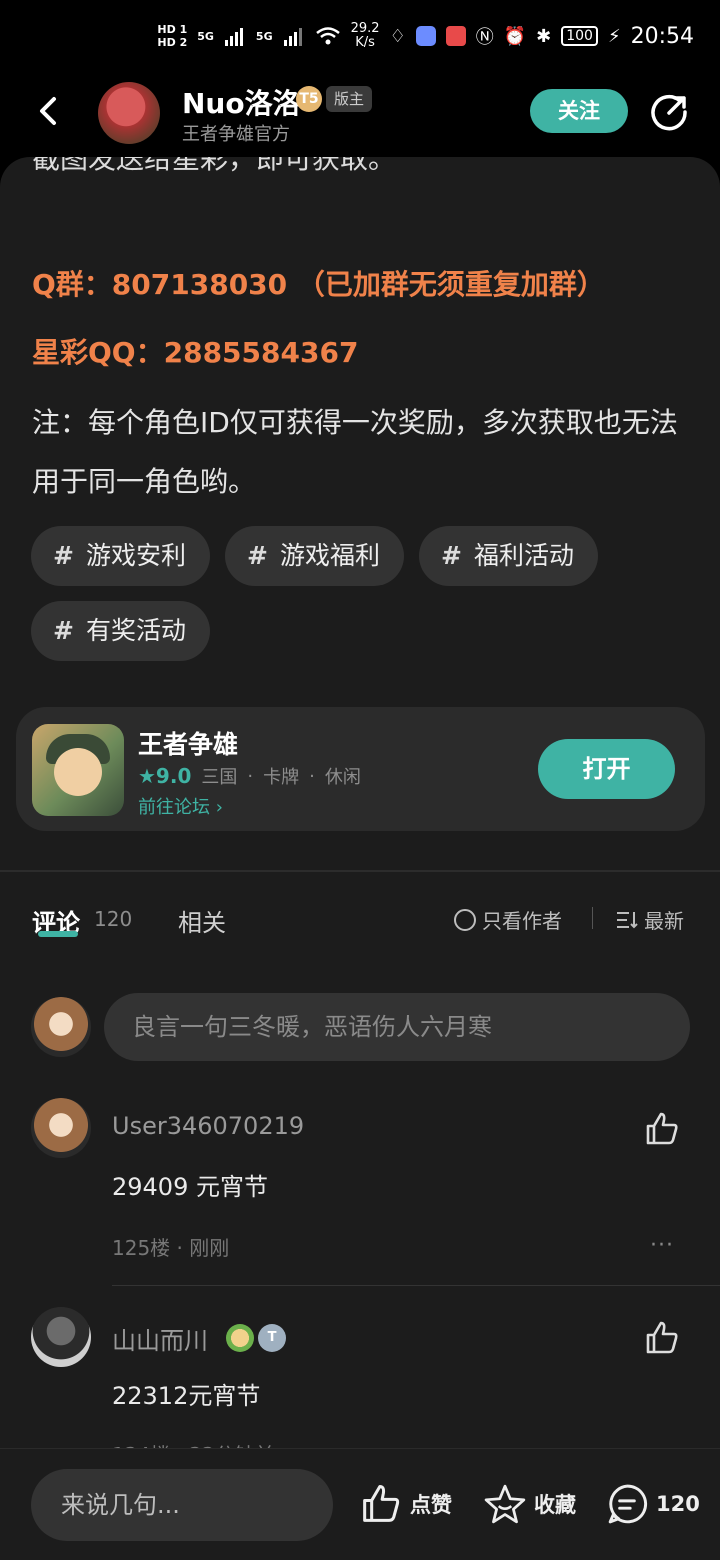  What do you see at coordinates (653, 1504) in the screenshot?
I see `comments-button: 120` at bounding box center [653, 1504].